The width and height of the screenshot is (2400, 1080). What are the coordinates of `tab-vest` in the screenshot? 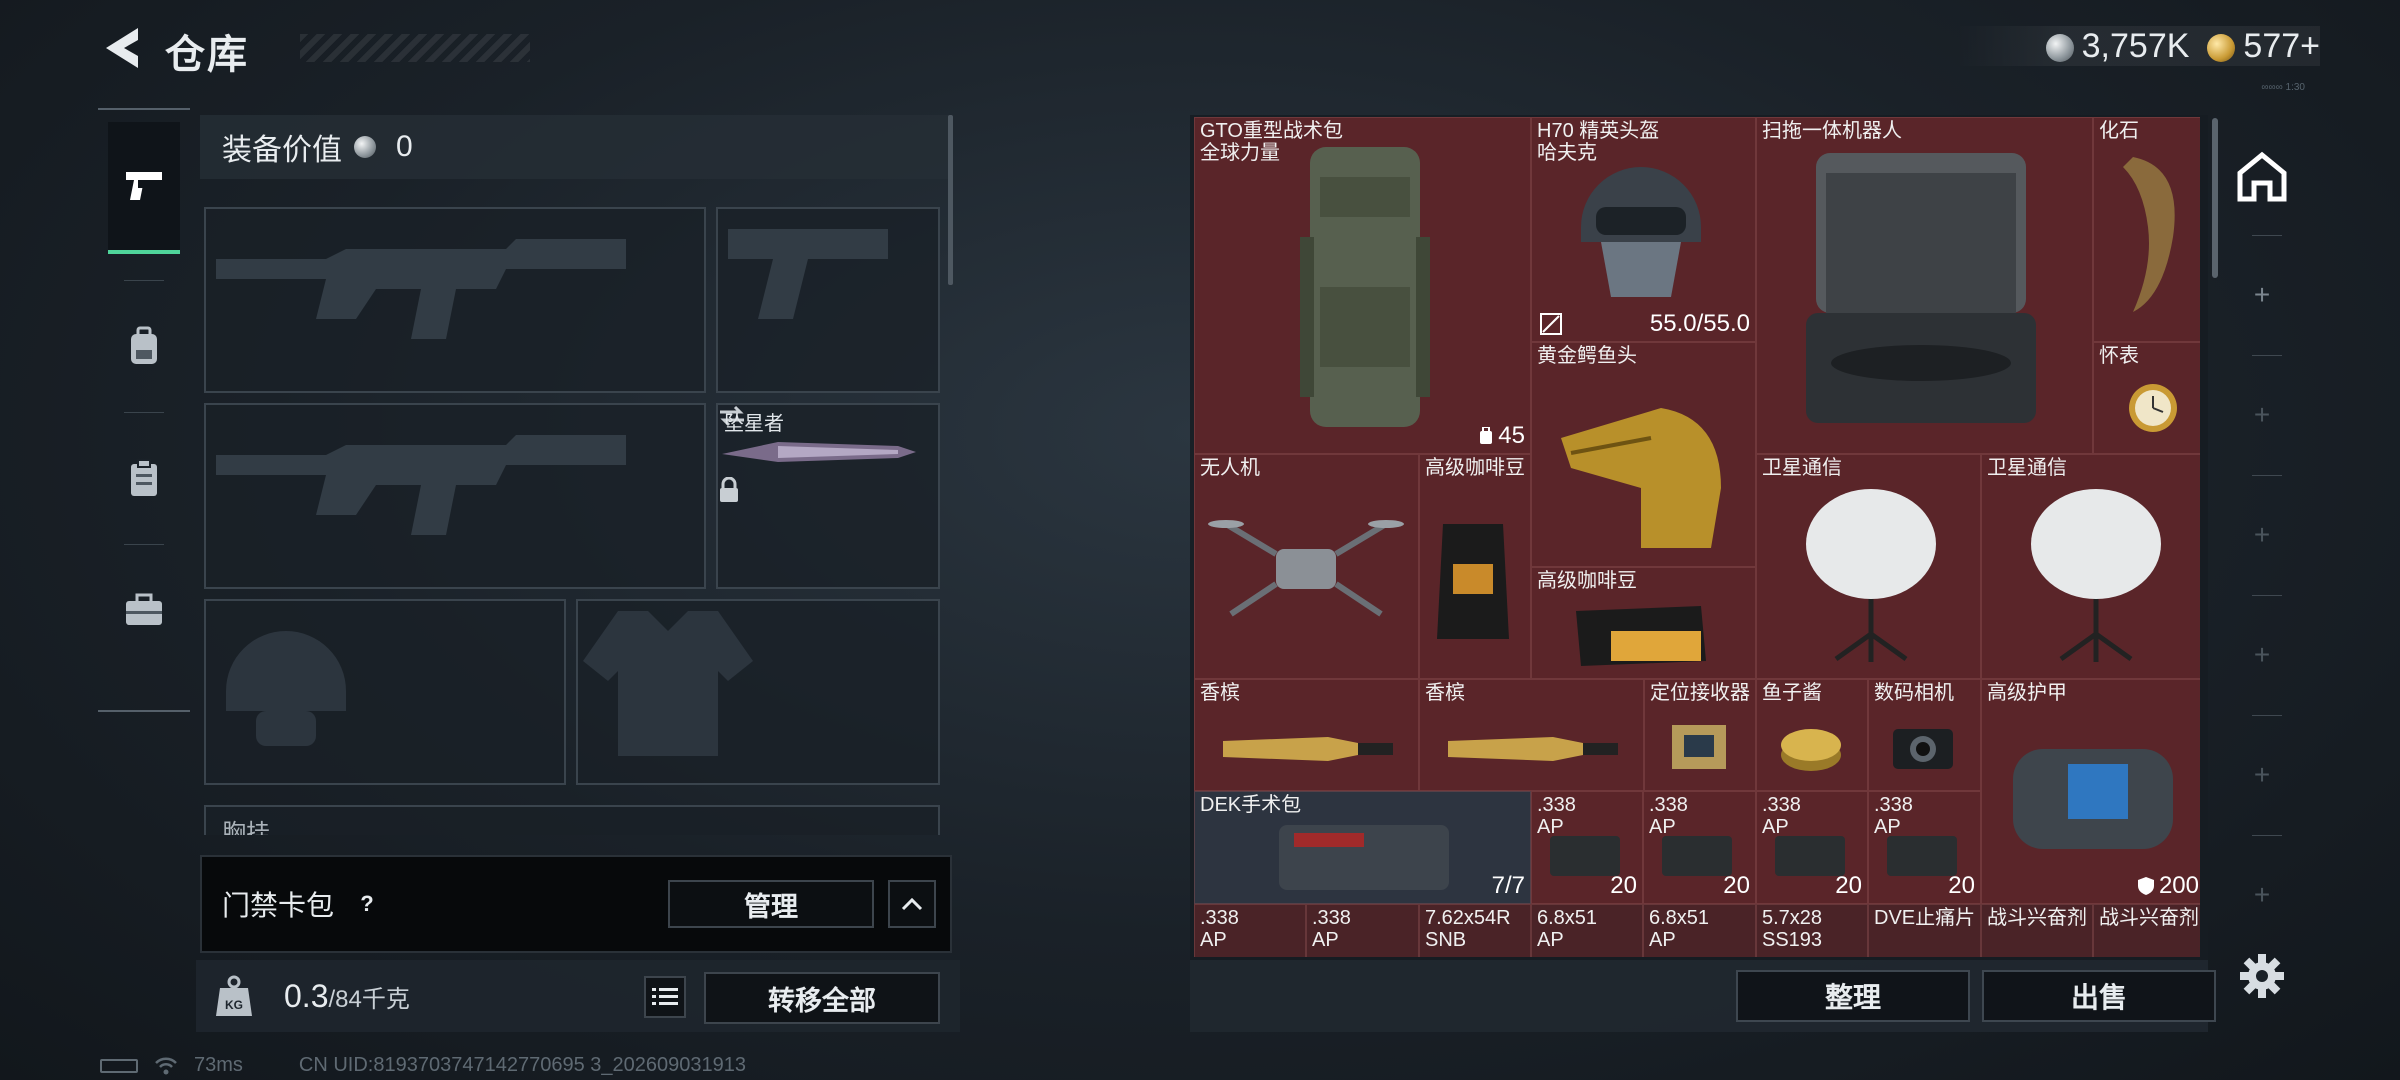 It's located at (144, 478).